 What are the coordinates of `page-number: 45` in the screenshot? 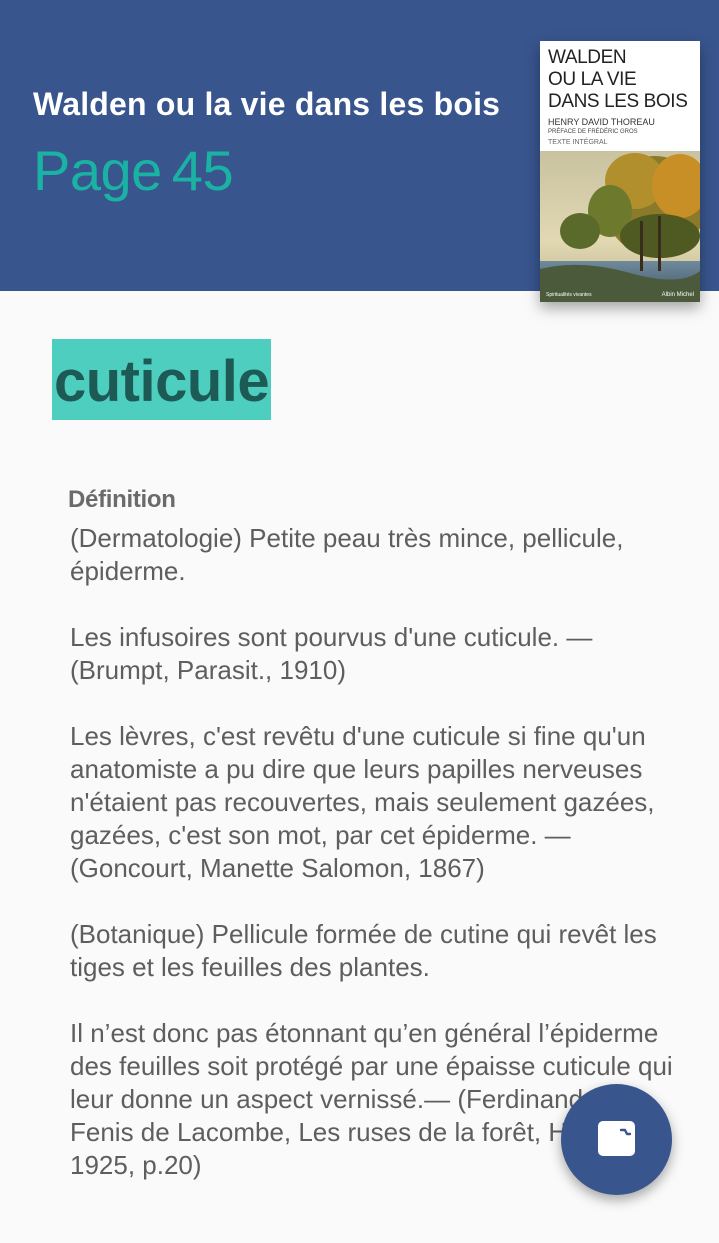 It's located at (202, 170).